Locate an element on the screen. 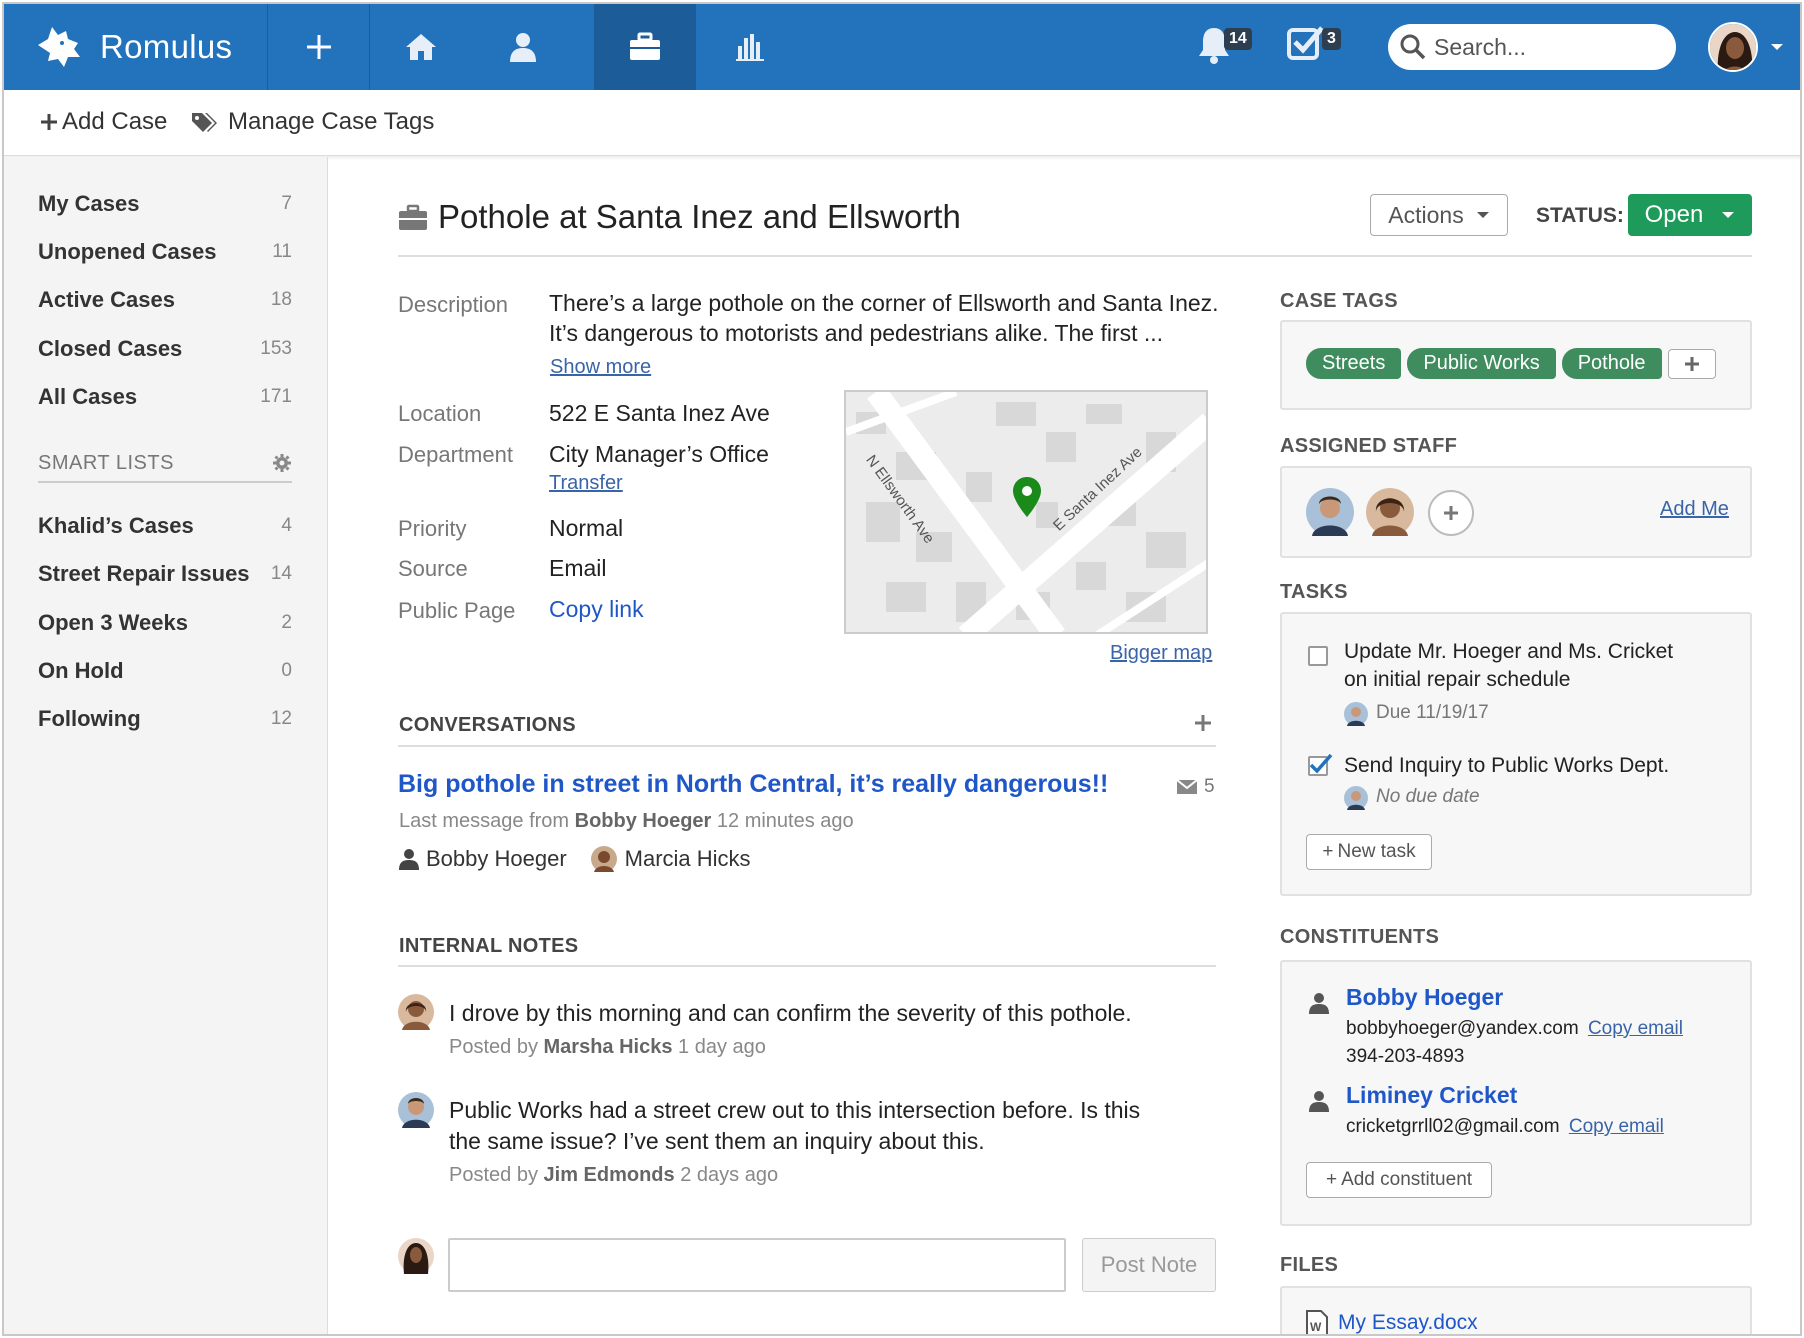  note-input is located at coordinates (757, 1265).